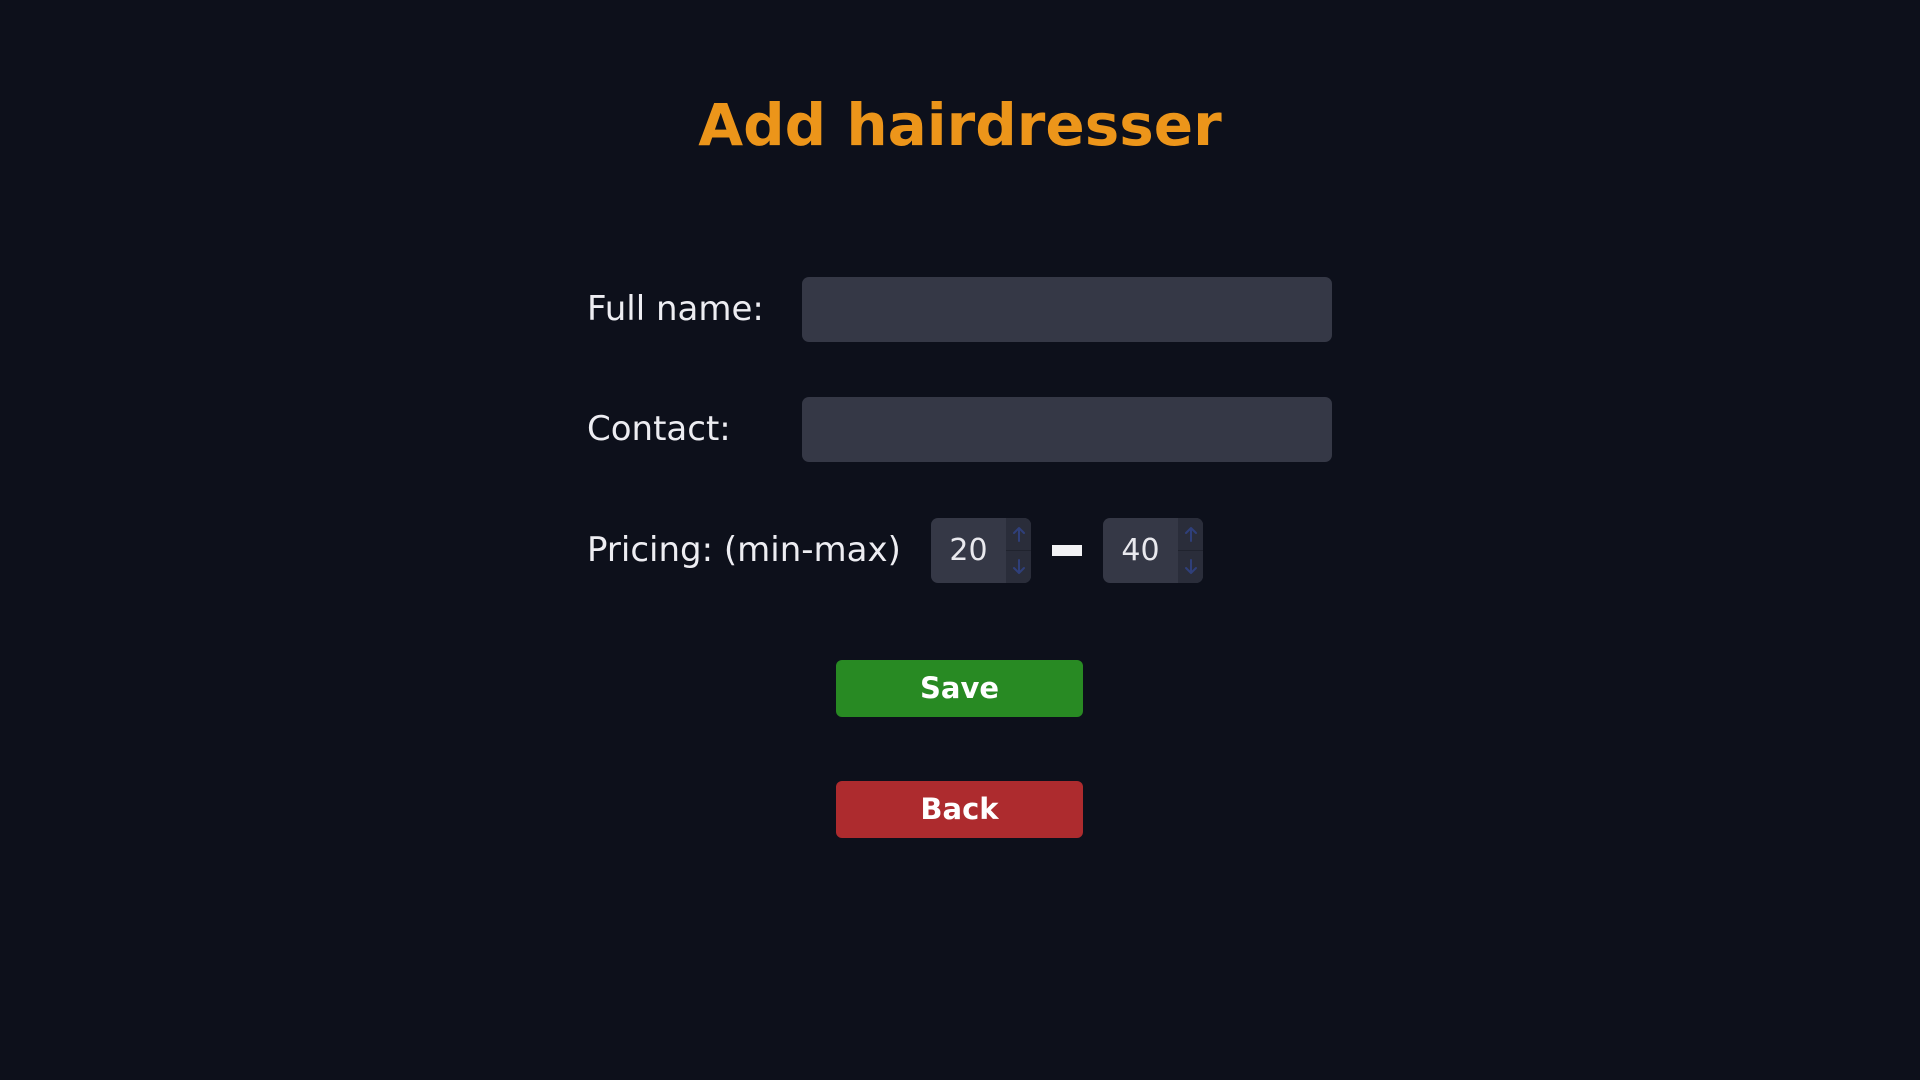 This screenshot has height=1080, width=1920. What do you see at coordinates (675, 309) in the screenshot?
I see `full-name-label: Full name:` at bounding box center [675, 309].